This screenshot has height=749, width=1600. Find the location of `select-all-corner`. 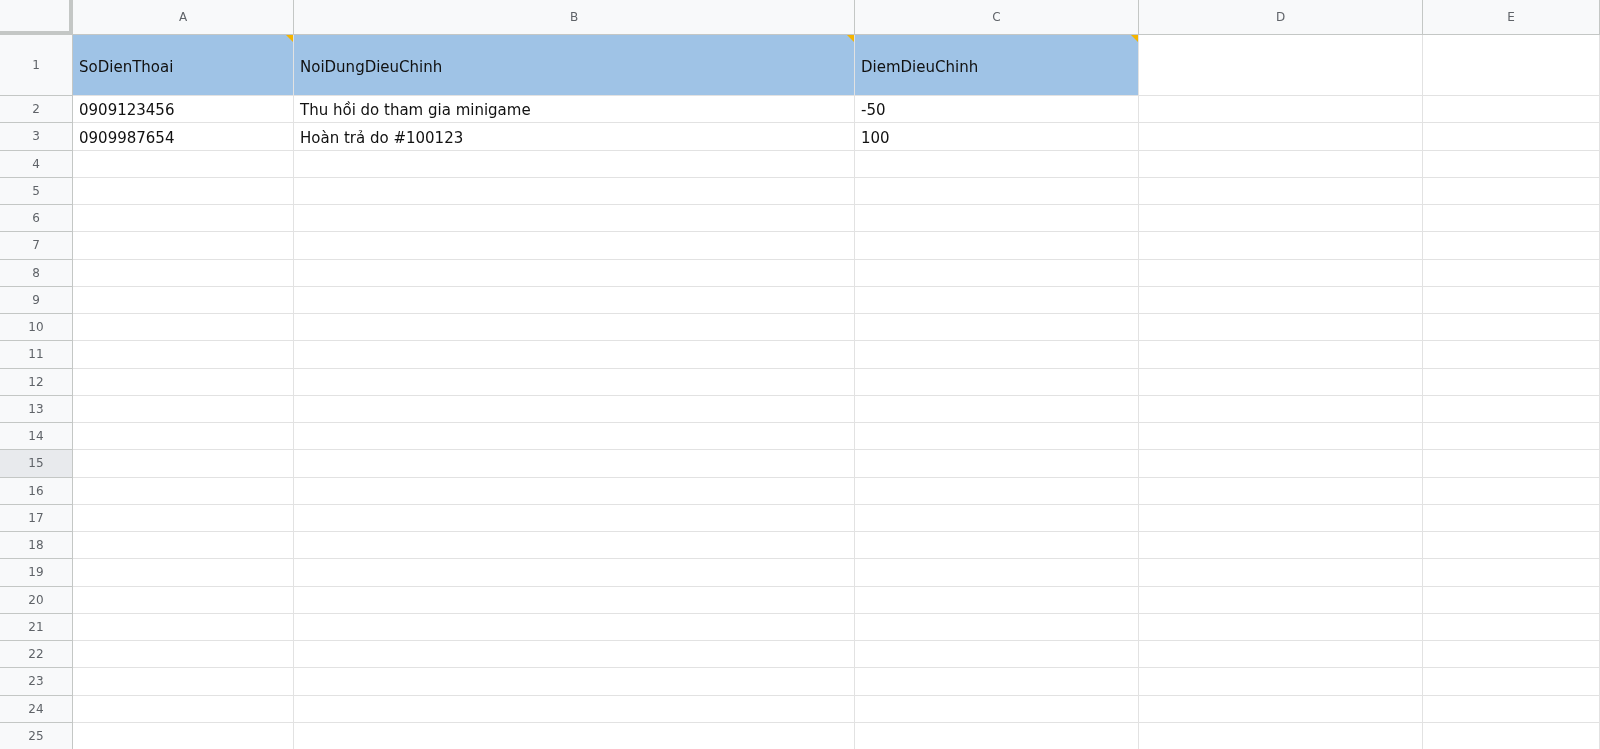

select-all-corner is located at coordinates (36, 17).